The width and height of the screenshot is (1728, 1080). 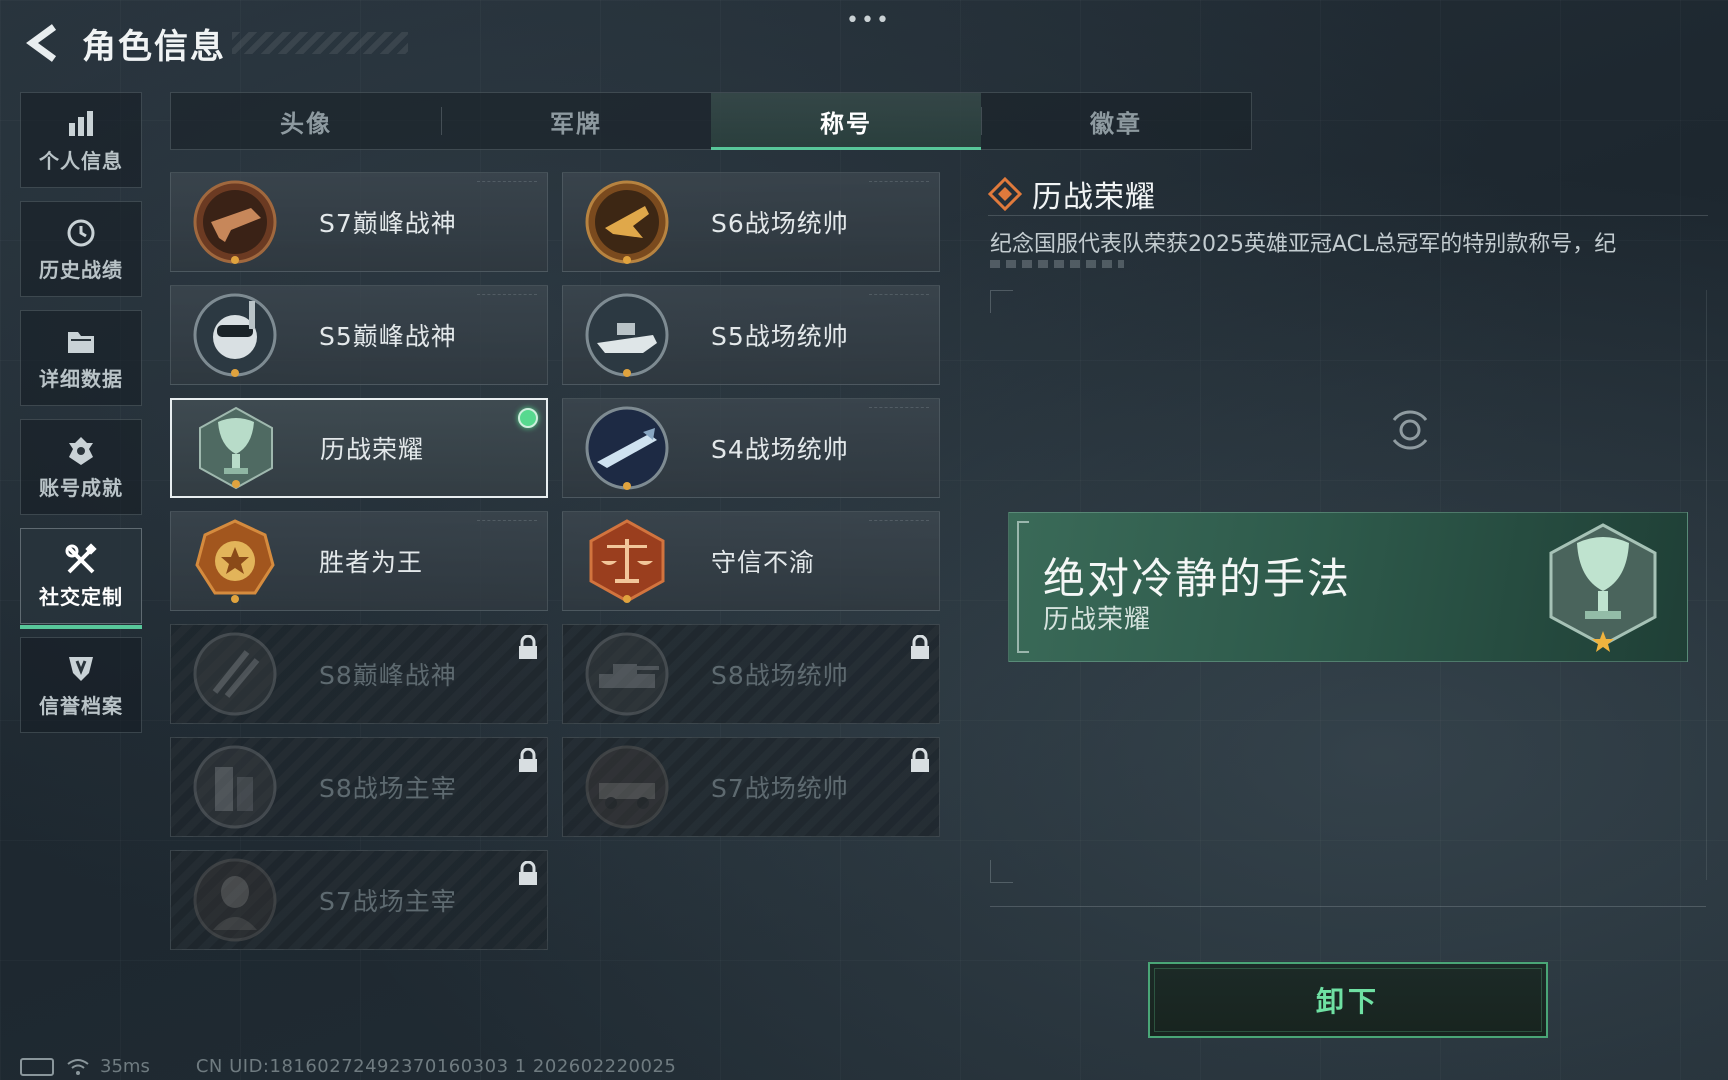 What do you see at coordinates (81, 160) in the screenshot?
I see `sidebar-item-label: 个人信息` at bounding box center [81, 160].